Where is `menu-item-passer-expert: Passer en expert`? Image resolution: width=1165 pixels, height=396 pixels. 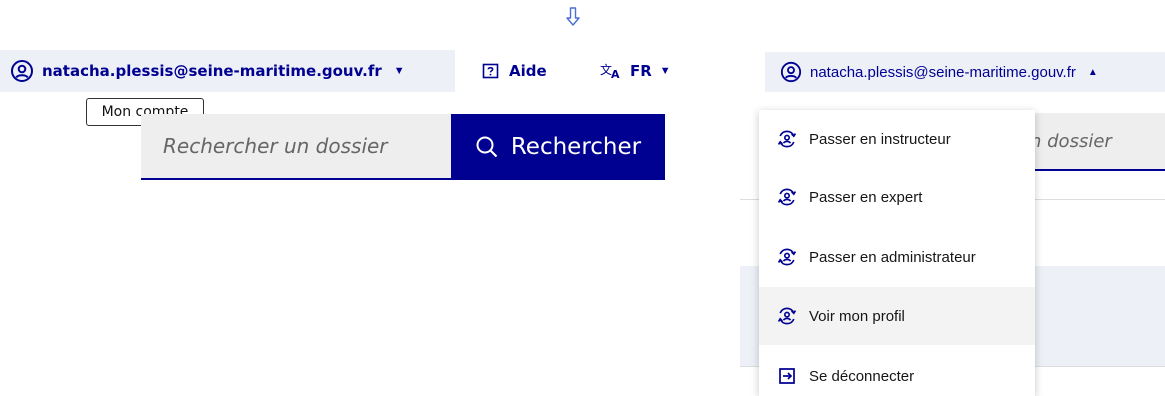
menu-item-passer-expert: Passer en expert is located at coordinates (897, 197).